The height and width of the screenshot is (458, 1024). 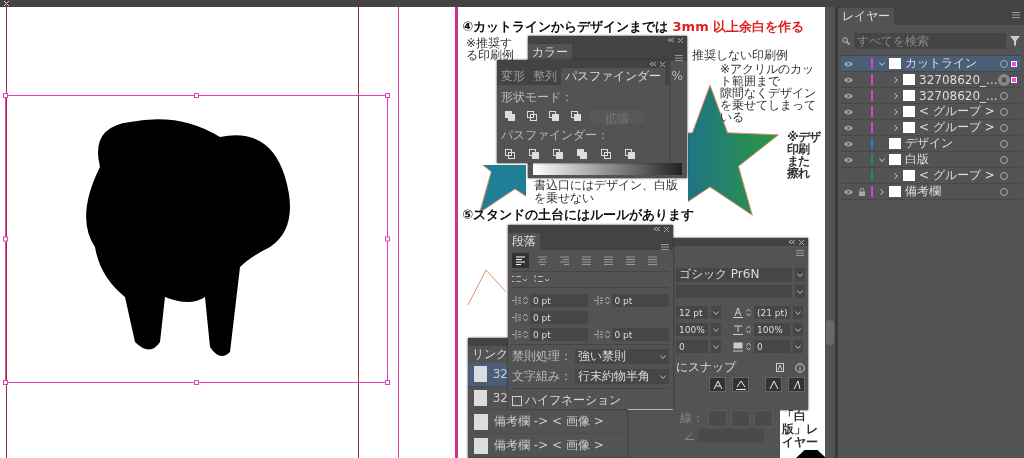 I want to click on filter-icon, so click(x=1015, y=41).